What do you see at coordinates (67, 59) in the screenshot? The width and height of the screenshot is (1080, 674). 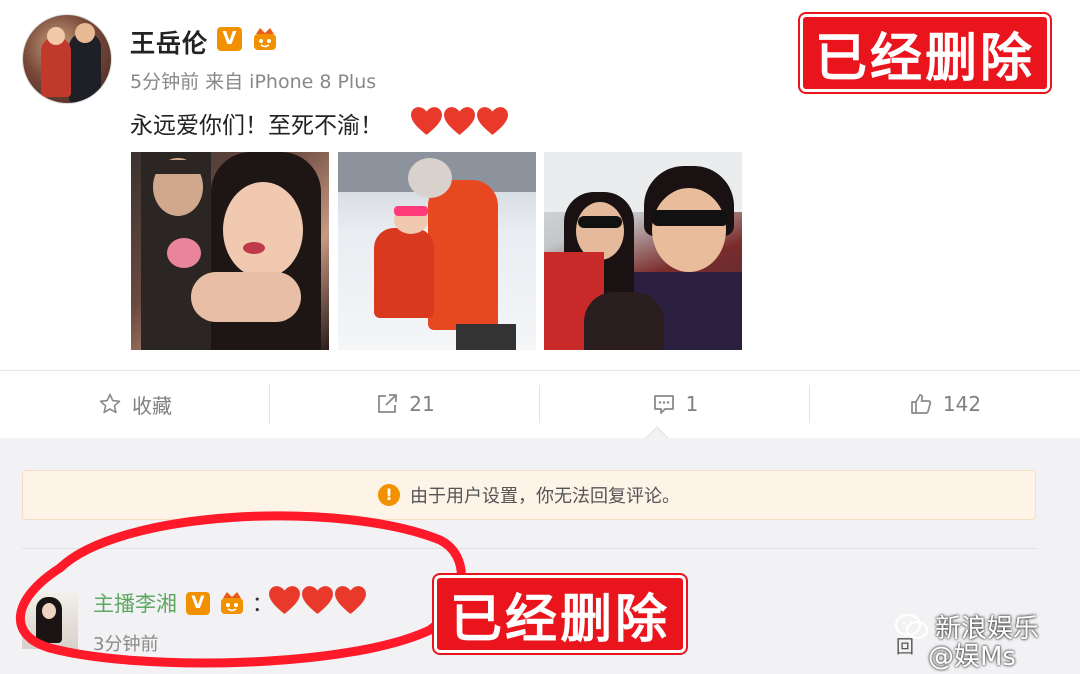 I see `user-avatar` at bounding box center [67, 59].